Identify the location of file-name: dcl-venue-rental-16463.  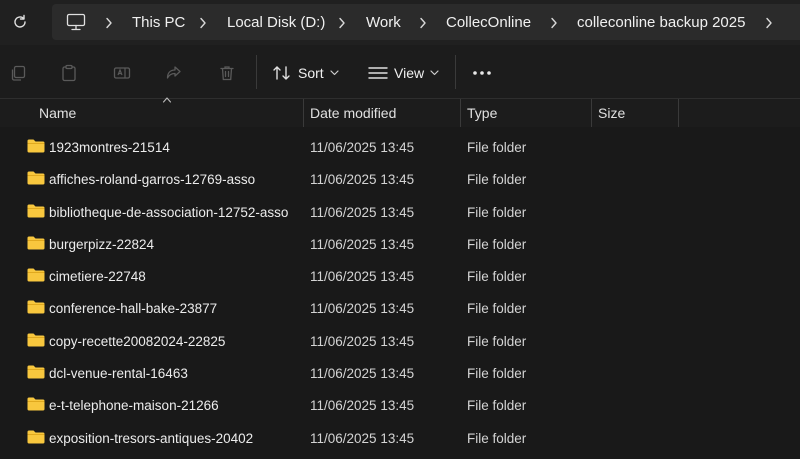
(118, 374).